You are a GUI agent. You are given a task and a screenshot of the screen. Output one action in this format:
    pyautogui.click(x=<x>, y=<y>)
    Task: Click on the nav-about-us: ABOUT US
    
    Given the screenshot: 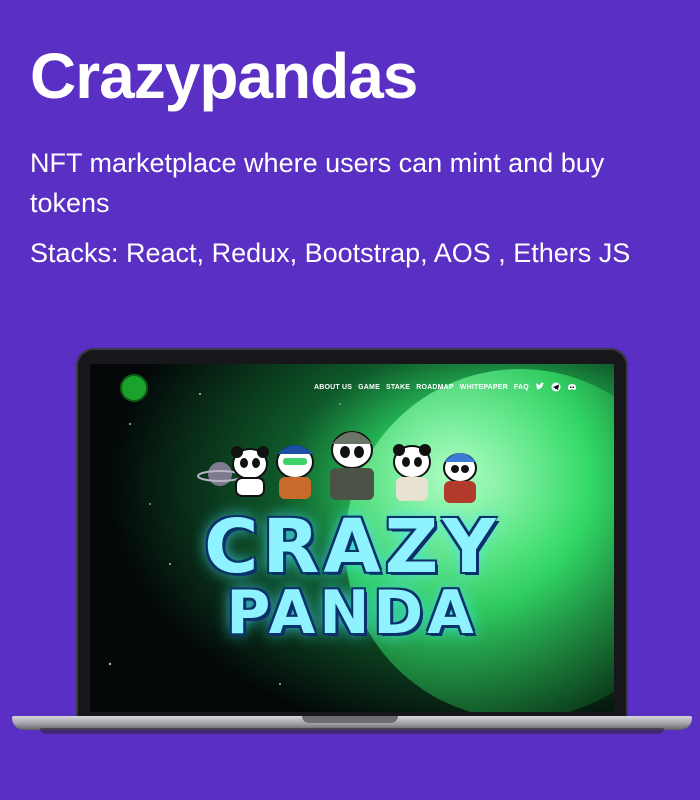 What is the action you would take?
    pyautogui.click(x=333, y=387)
    